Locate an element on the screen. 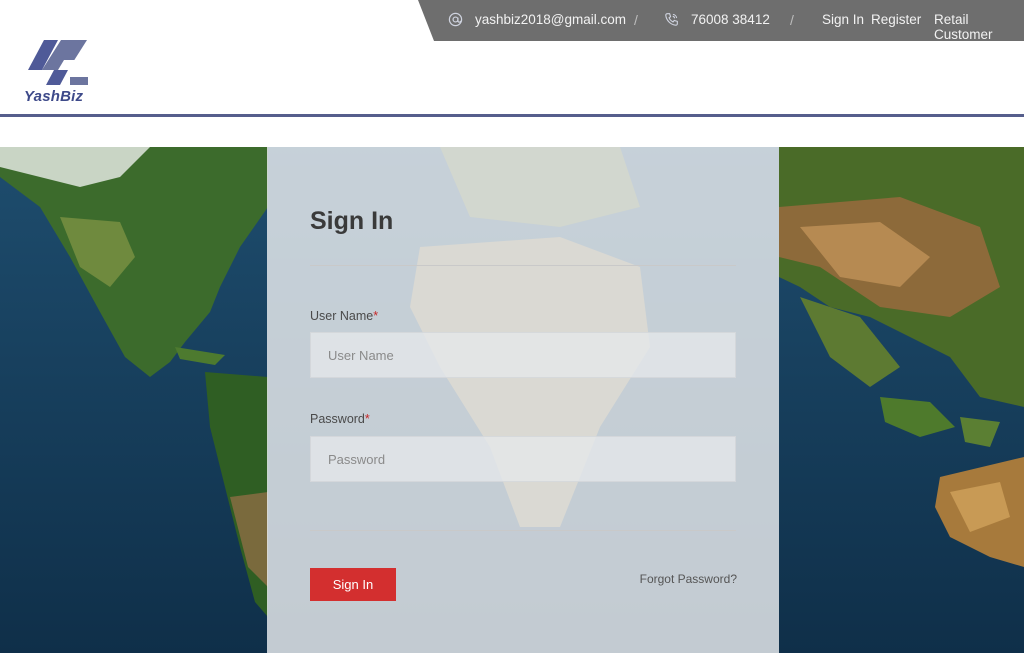 The image size is (1024, 653). username-input is located at coordinates (523, 355).